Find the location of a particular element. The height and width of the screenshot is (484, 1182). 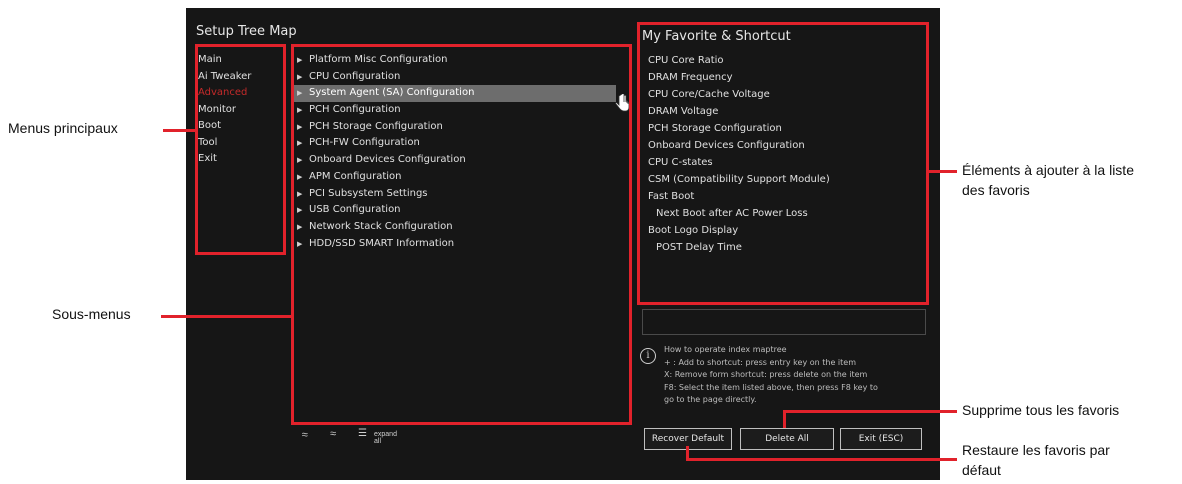

annotation-vline-delete-all is located at coordinates (784, 419).